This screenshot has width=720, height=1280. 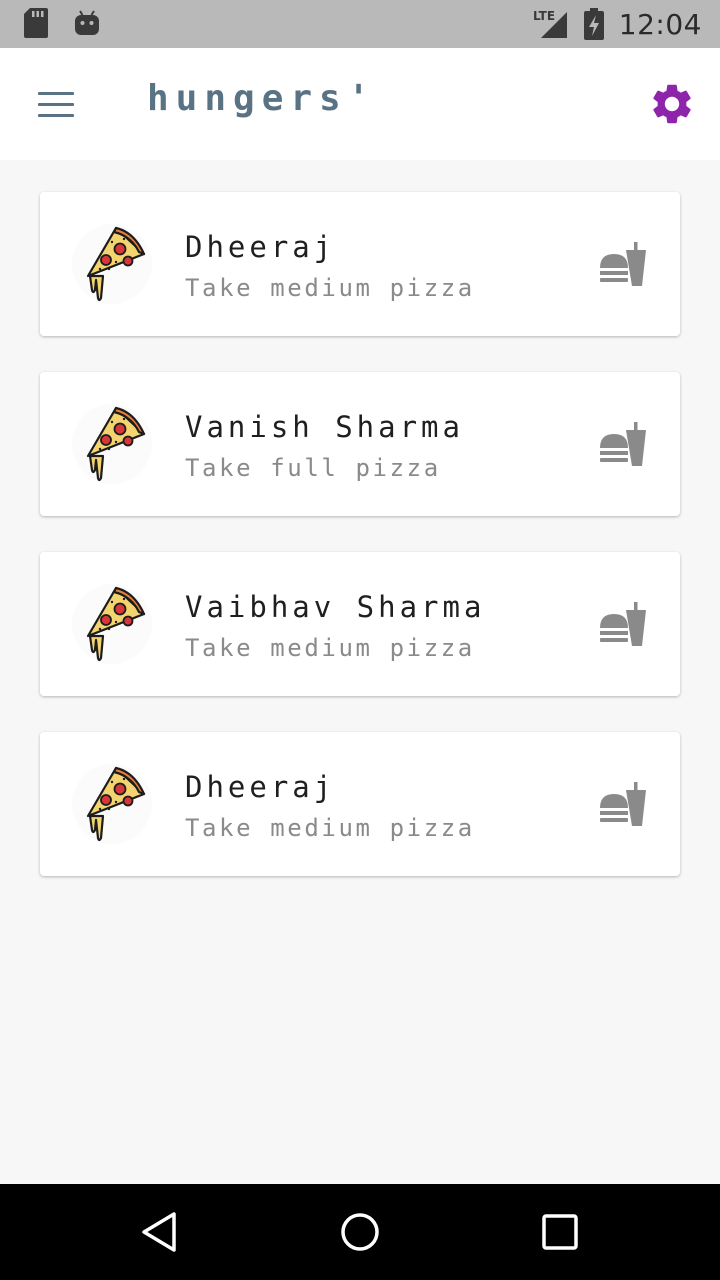 What do you see at coordinates (593, 24) in the screenshot?
I see `battery-charging-icon` at bounding box center [593, 24].